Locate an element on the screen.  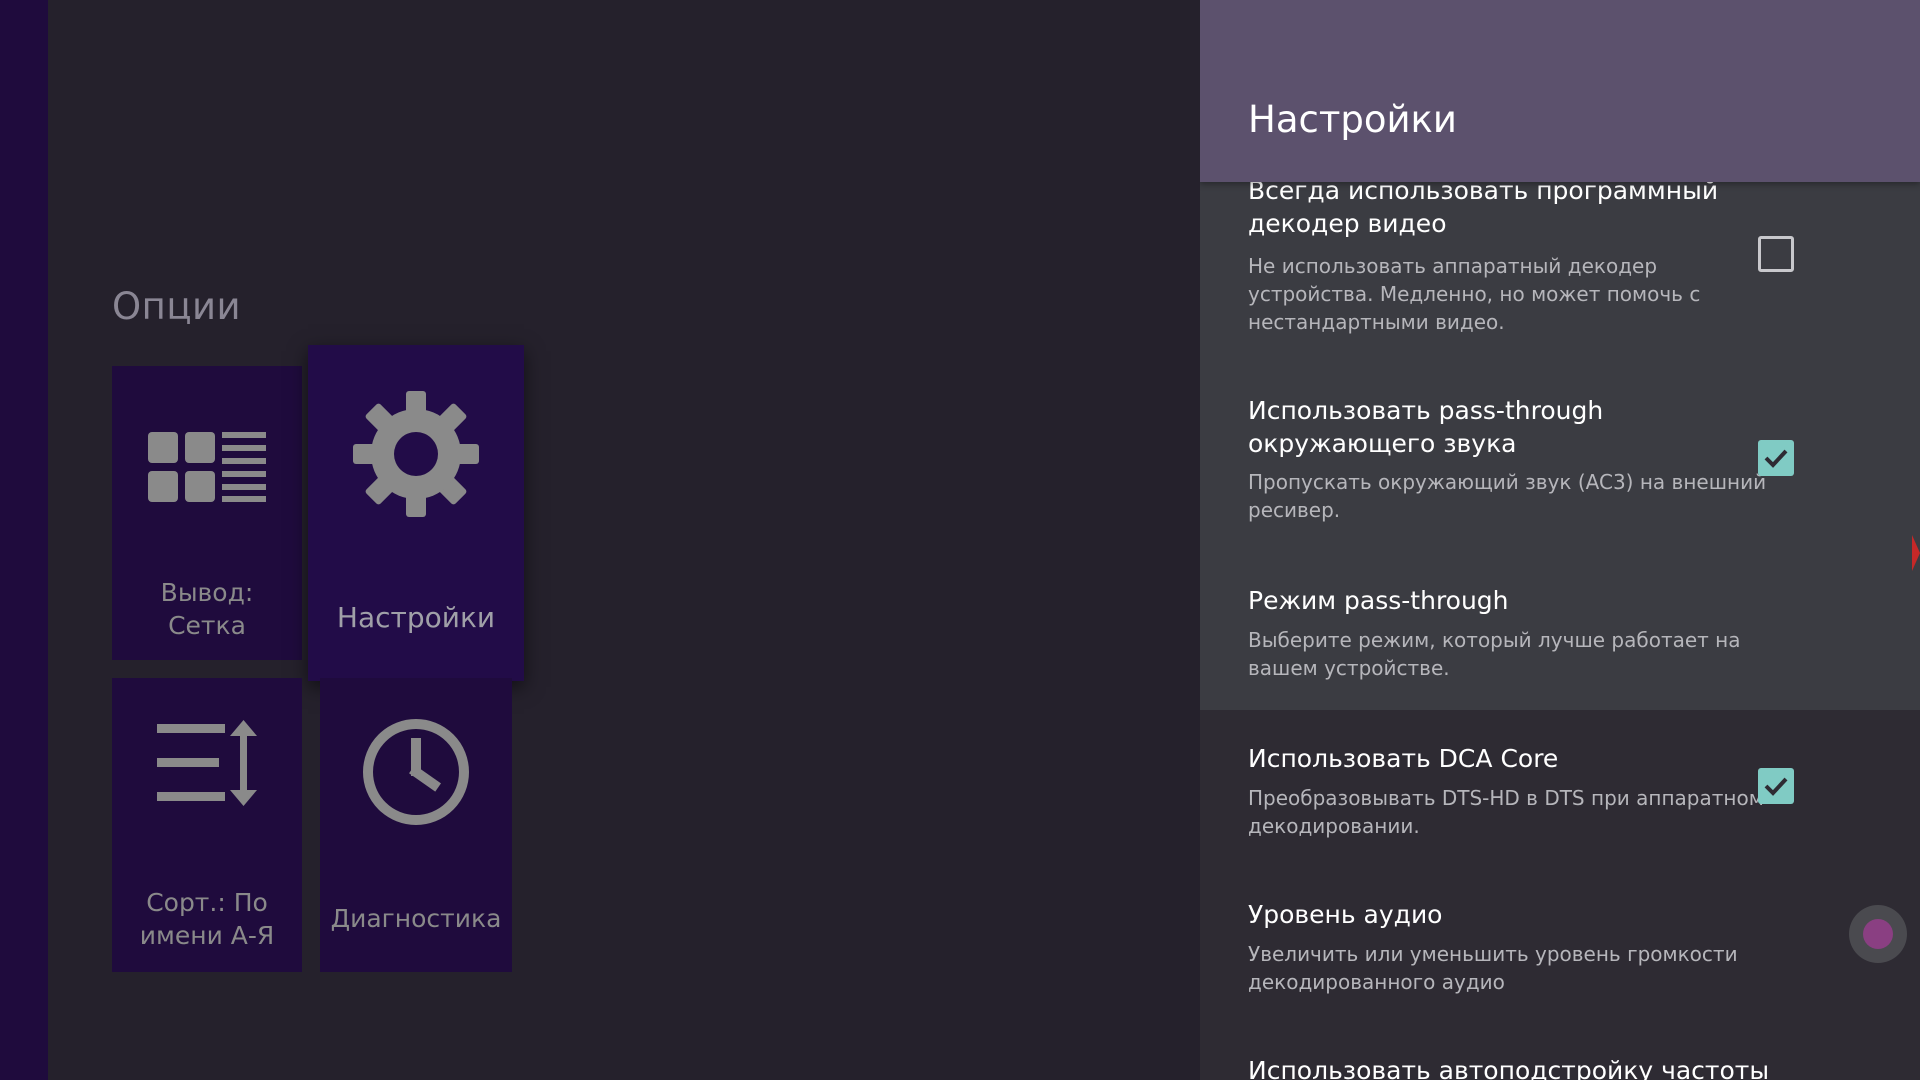
tile-diagnostics: Диагностика is located at coordinates (416, 825).